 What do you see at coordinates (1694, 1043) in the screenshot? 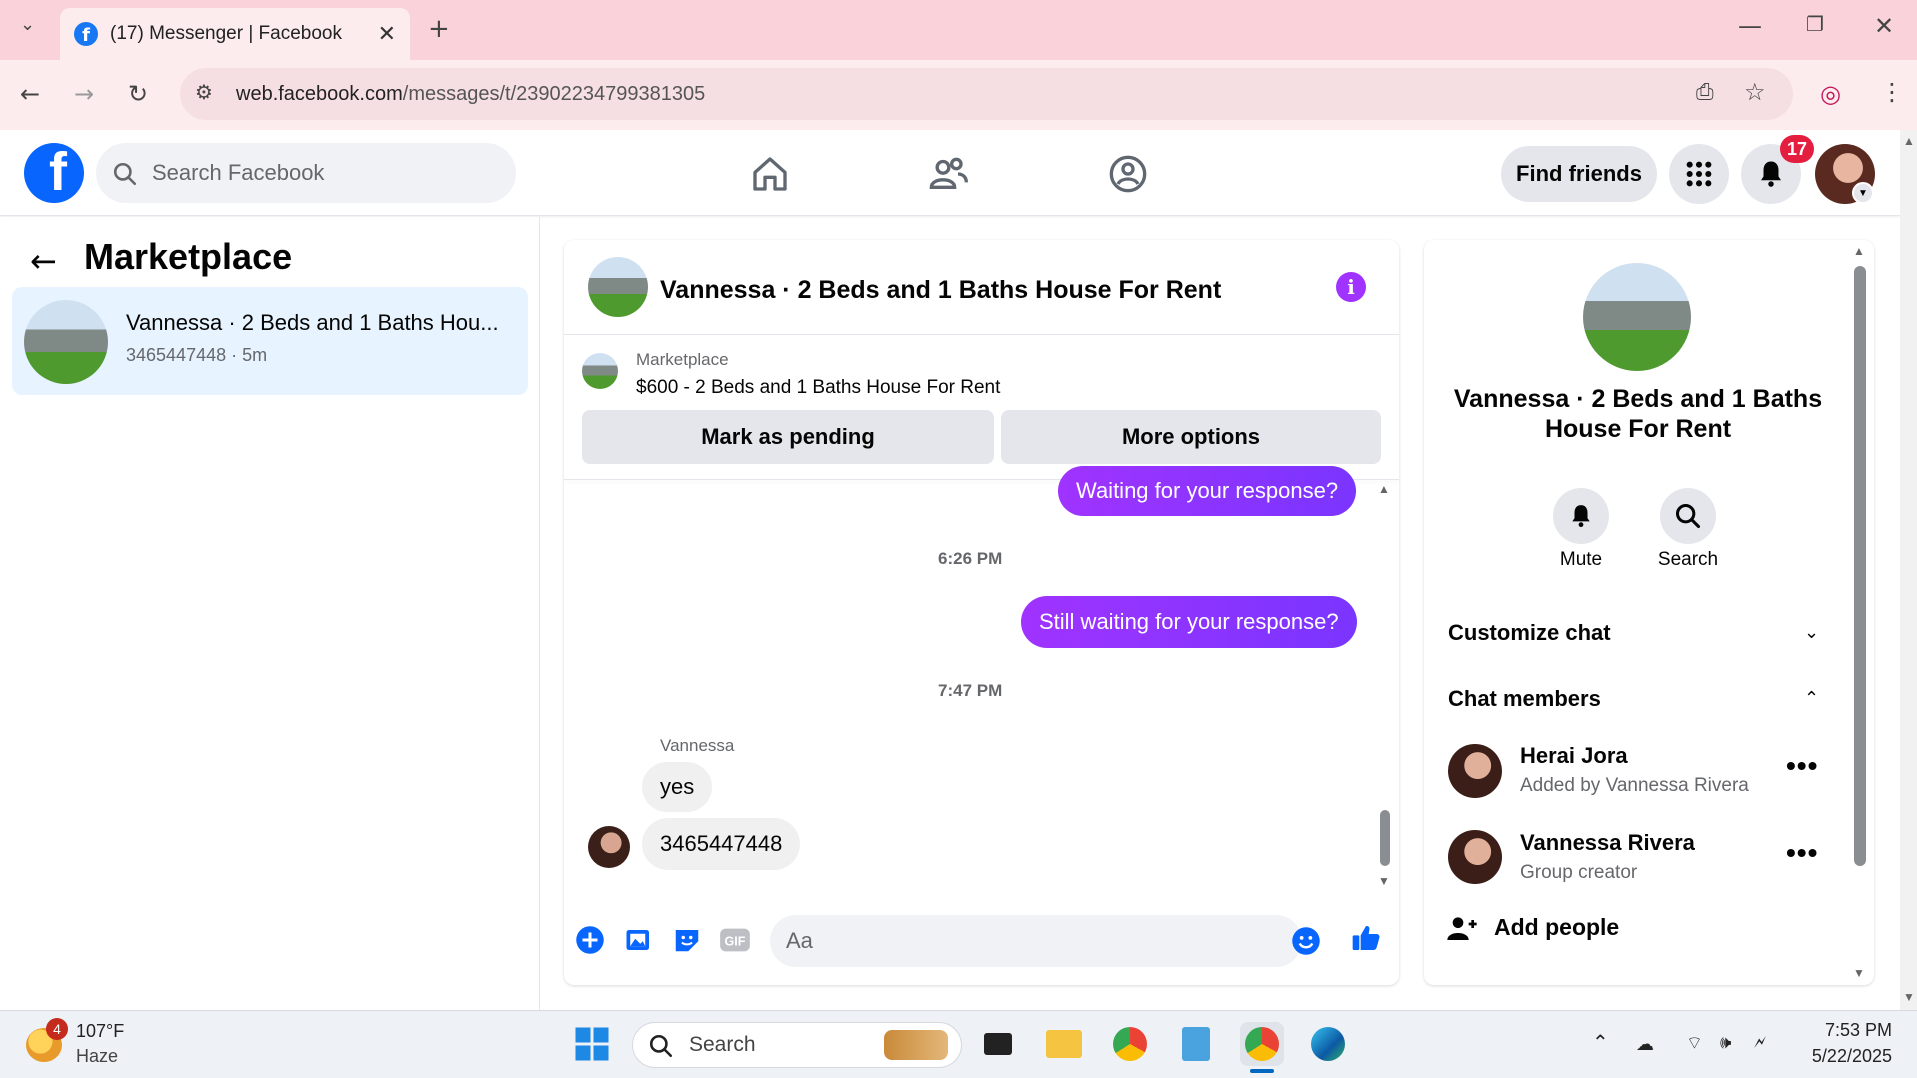
I see `wifi-icon: ⌔` at bounding box center [1694, 1043].